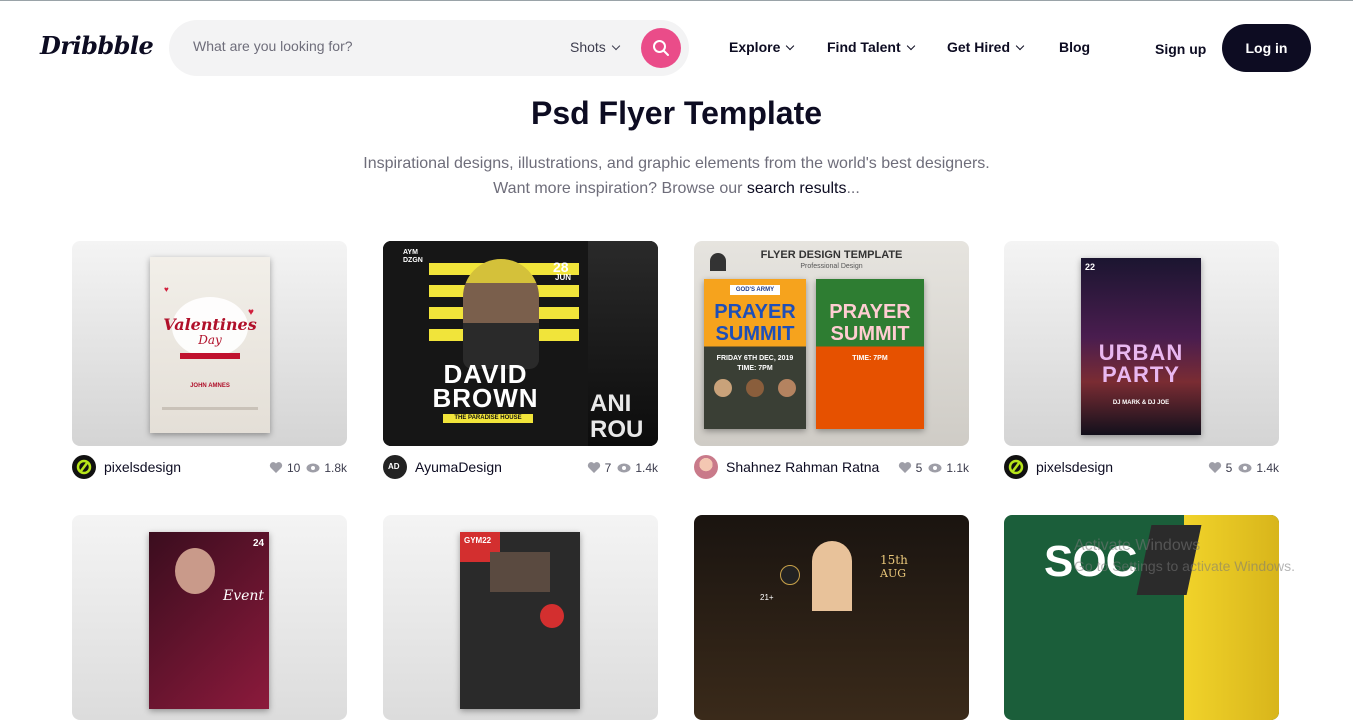 This screenshot has width=1353, height=720. Describe the element at coordinates (478, 540) in the screenshot. I see `flyer-text: GYM22` at that location.